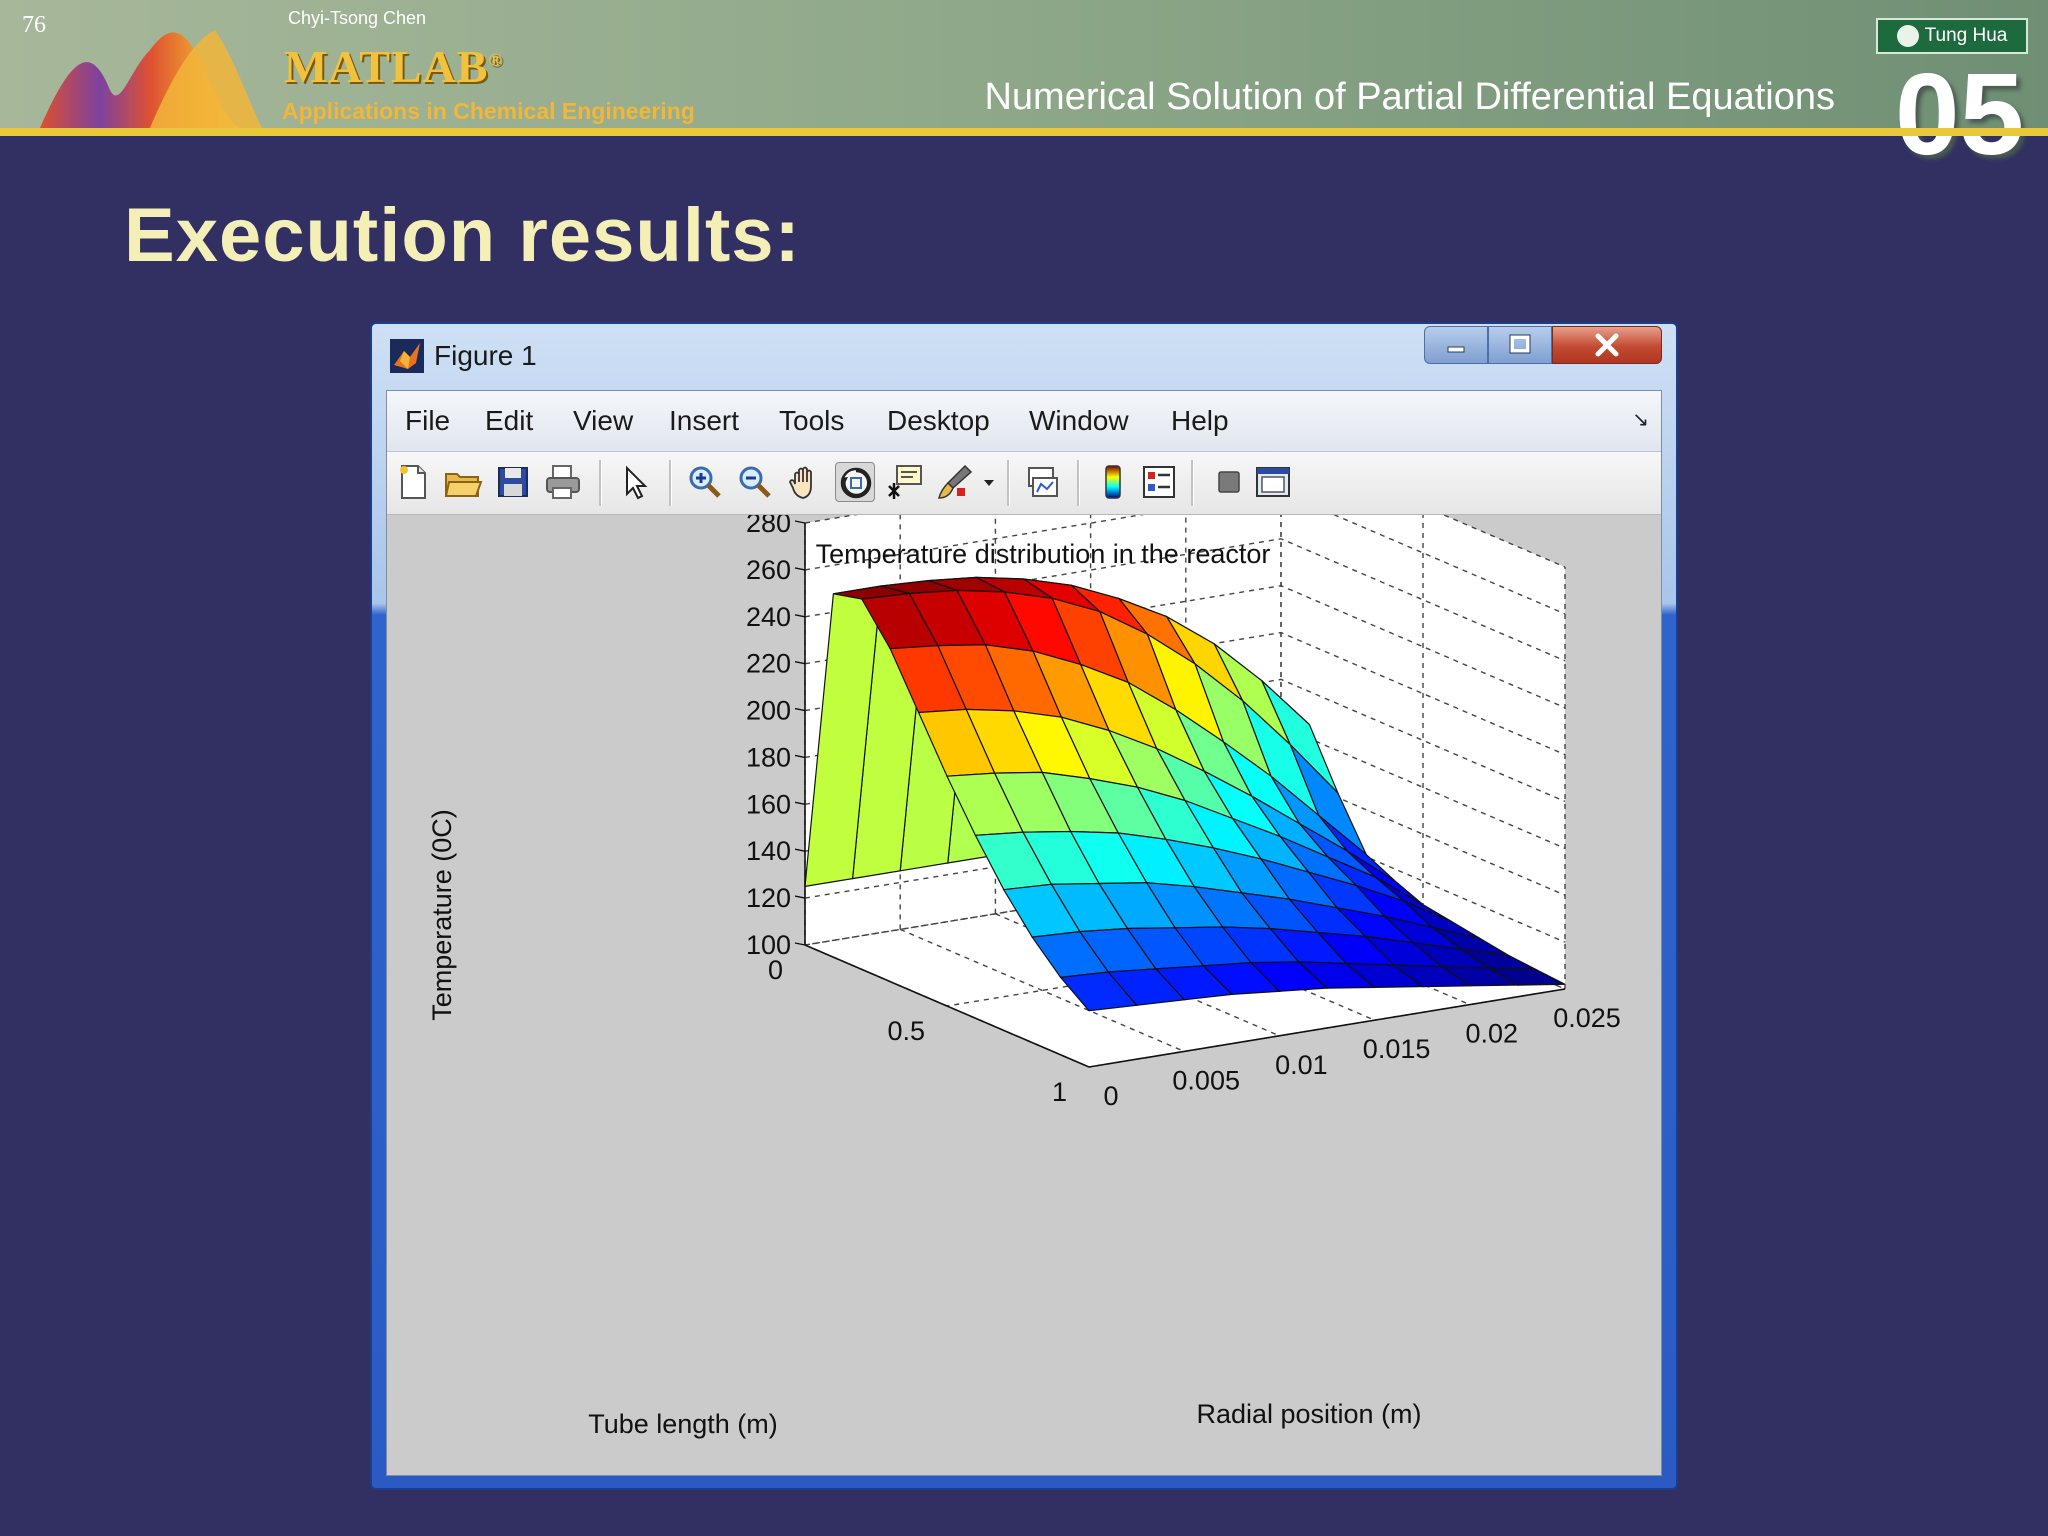 The height and width of the screenshot is (1536, 2048). Describe the element at coordinates (768, 711) in the screenshot. I see `z-tick-label: 200` at that location.